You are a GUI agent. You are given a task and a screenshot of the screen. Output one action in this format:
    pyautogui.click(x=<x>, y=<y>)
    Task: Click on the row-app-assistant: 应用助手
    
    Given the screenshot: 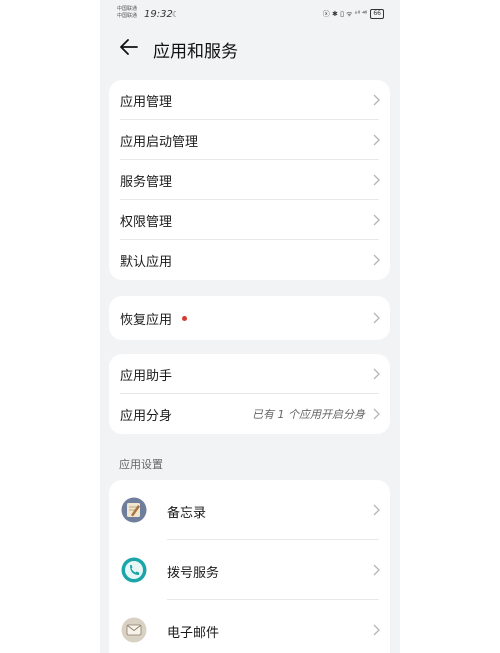 What is the action you would take?
    pyautogui.click(x=249, y=374)
    